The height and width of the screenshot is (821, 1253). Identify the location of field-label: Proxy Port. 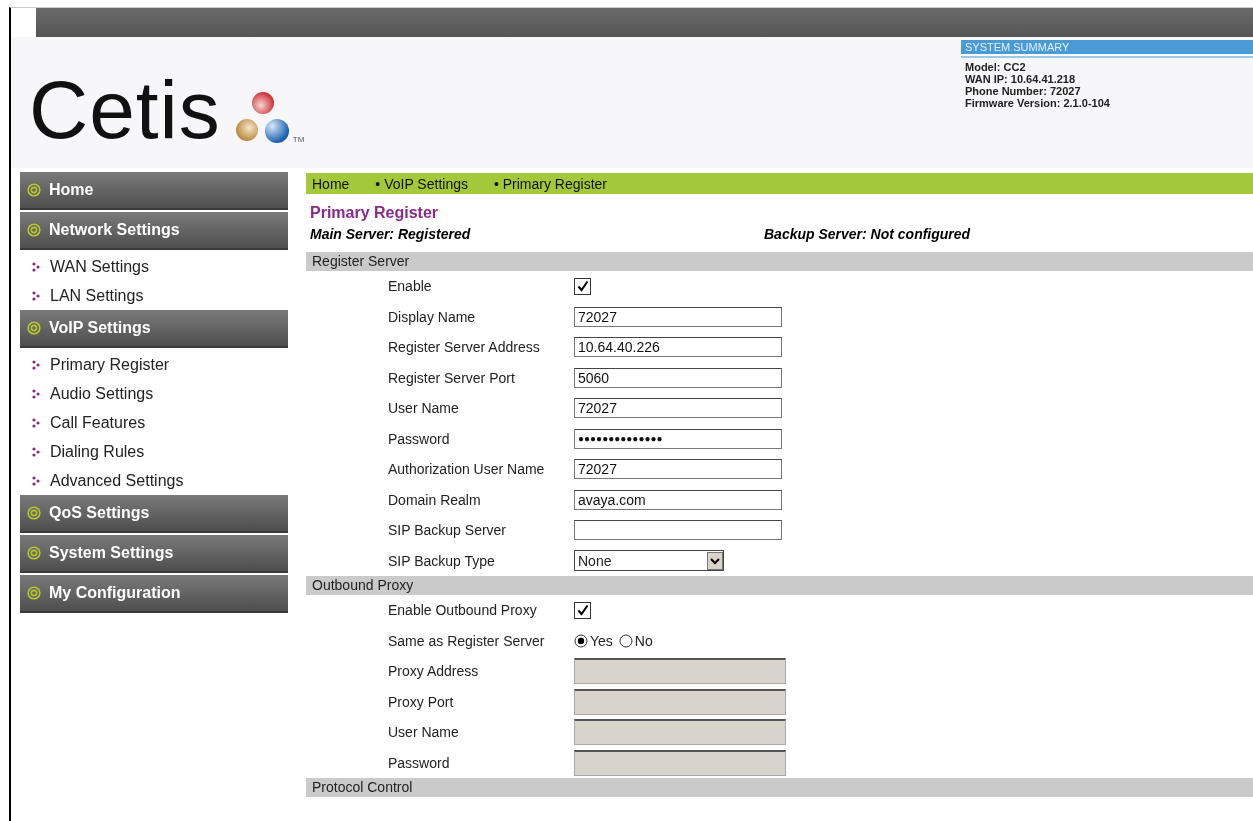
(421, 701).